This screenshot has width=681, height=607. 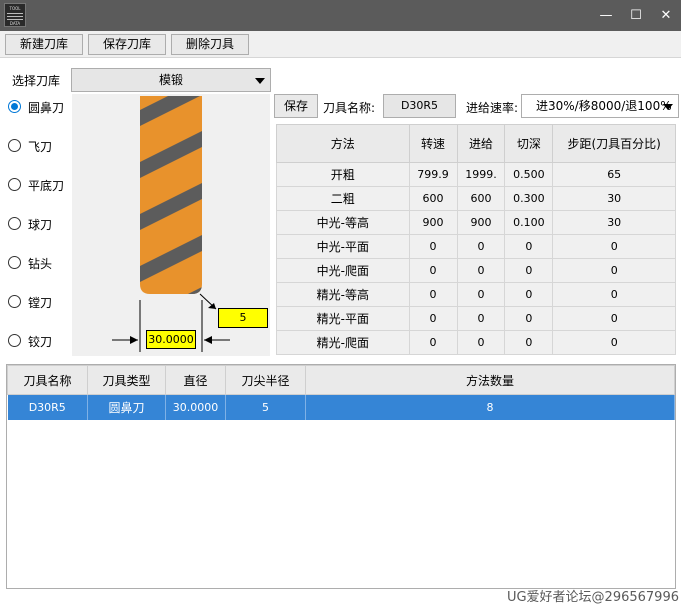 I want to click on table-cell: 中光-等高, so click(x=343, y=222).